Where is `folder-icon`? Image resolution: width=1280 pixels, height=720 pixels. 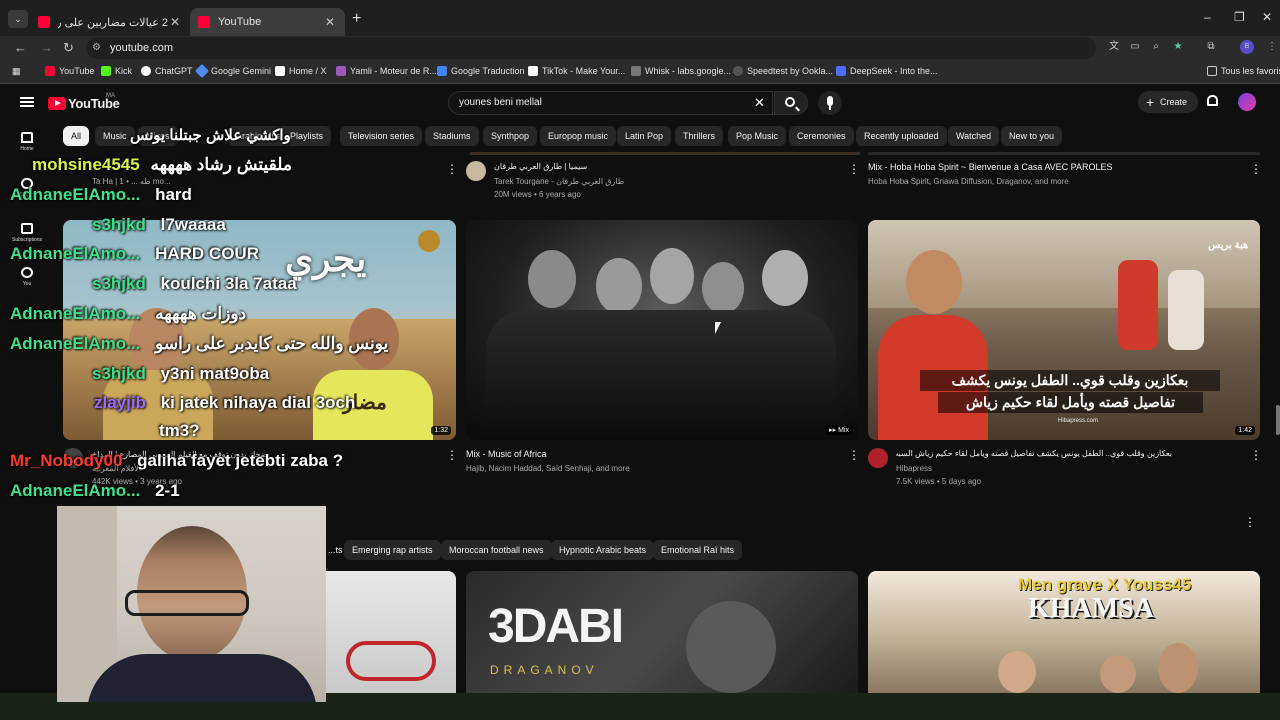 folder-icon is located at coordinates (1212, 71).